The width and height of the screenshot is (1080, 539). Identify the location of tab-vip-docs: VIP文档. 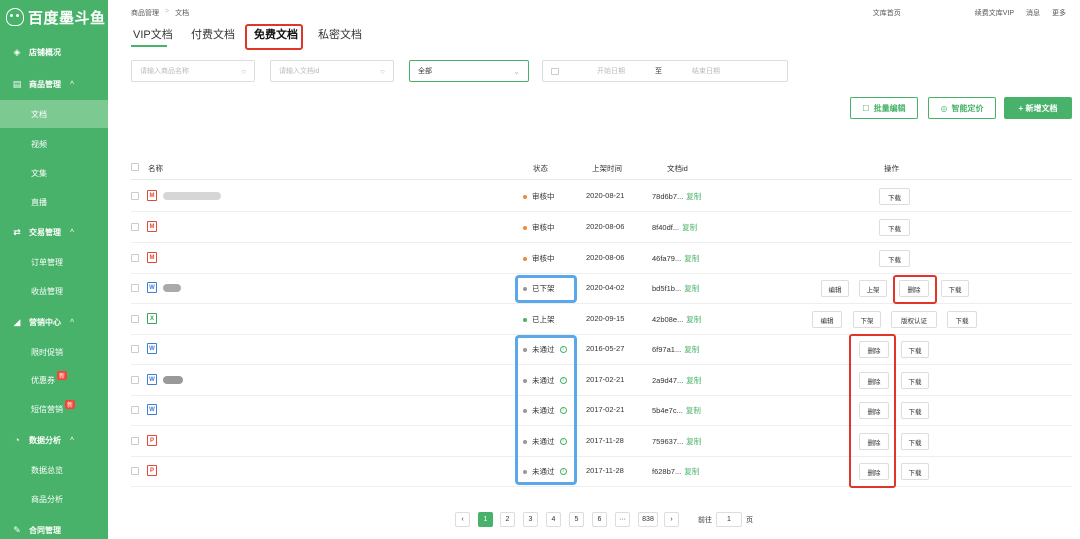
(153, 35).